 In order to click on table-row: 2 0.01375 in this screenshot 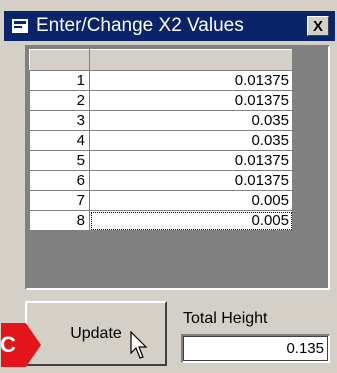, I will do `click(161, 100)`.